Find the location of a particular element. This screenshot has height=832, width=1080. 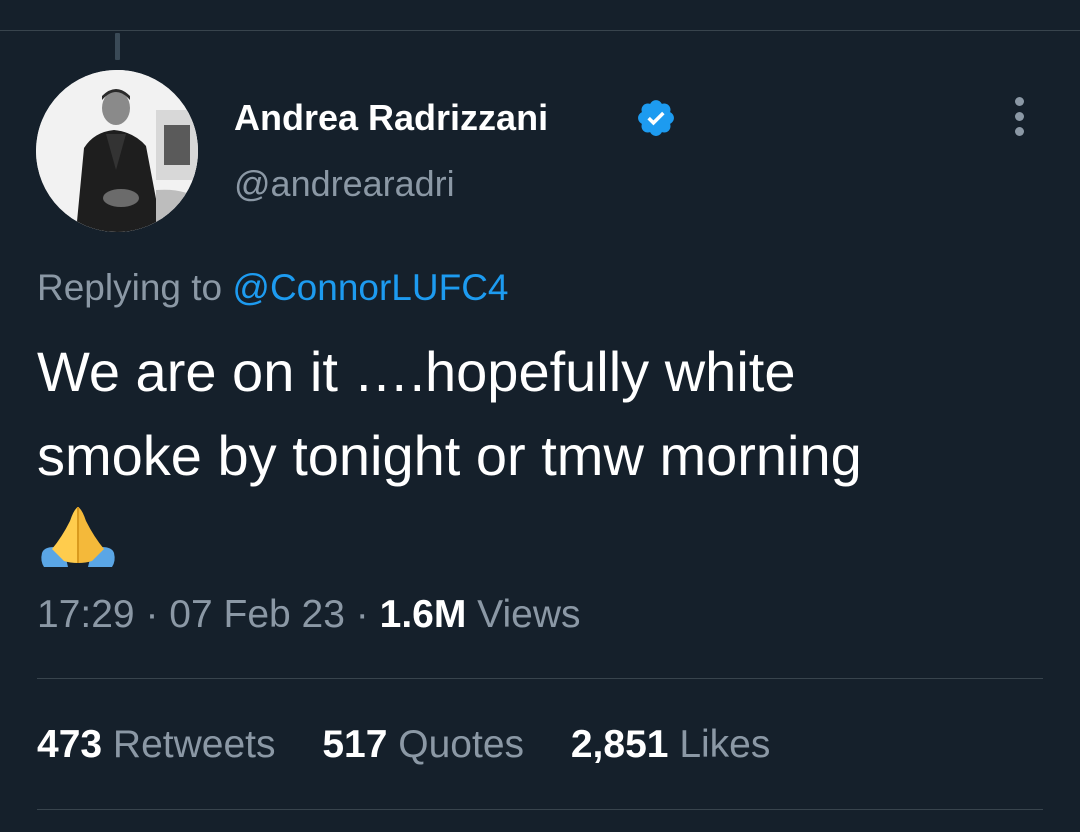

author-name: Andrea Radrizzani is located at coordinates (391, 118).